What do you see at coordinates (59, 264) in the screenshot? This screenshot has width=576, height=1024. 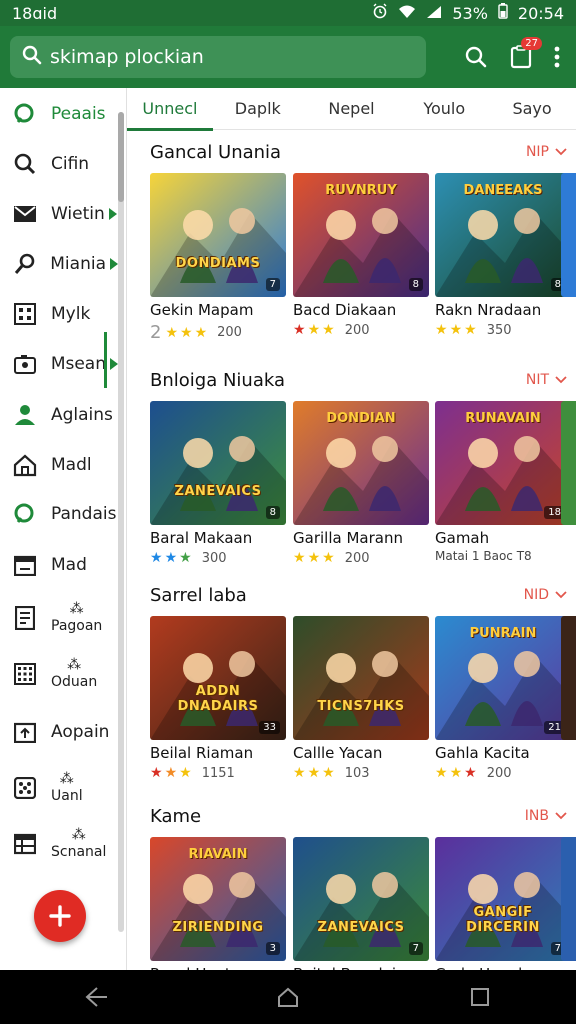 I see `drawer-item-3: Miania` at bounding box center [59, 264].